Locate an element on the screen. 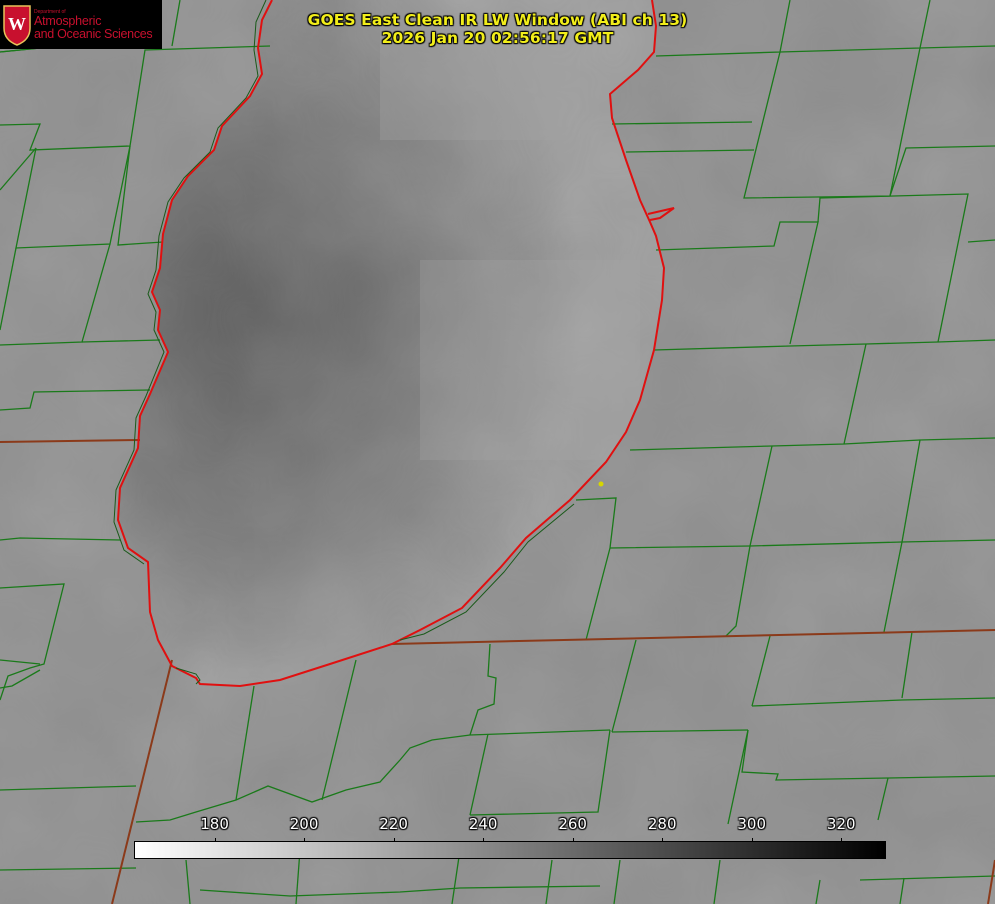 The width and height of the screenshot is (995, 904). title-timestamp: 2026 Jan 20 02:56:17 GMT is located at coordinates (497, 38).